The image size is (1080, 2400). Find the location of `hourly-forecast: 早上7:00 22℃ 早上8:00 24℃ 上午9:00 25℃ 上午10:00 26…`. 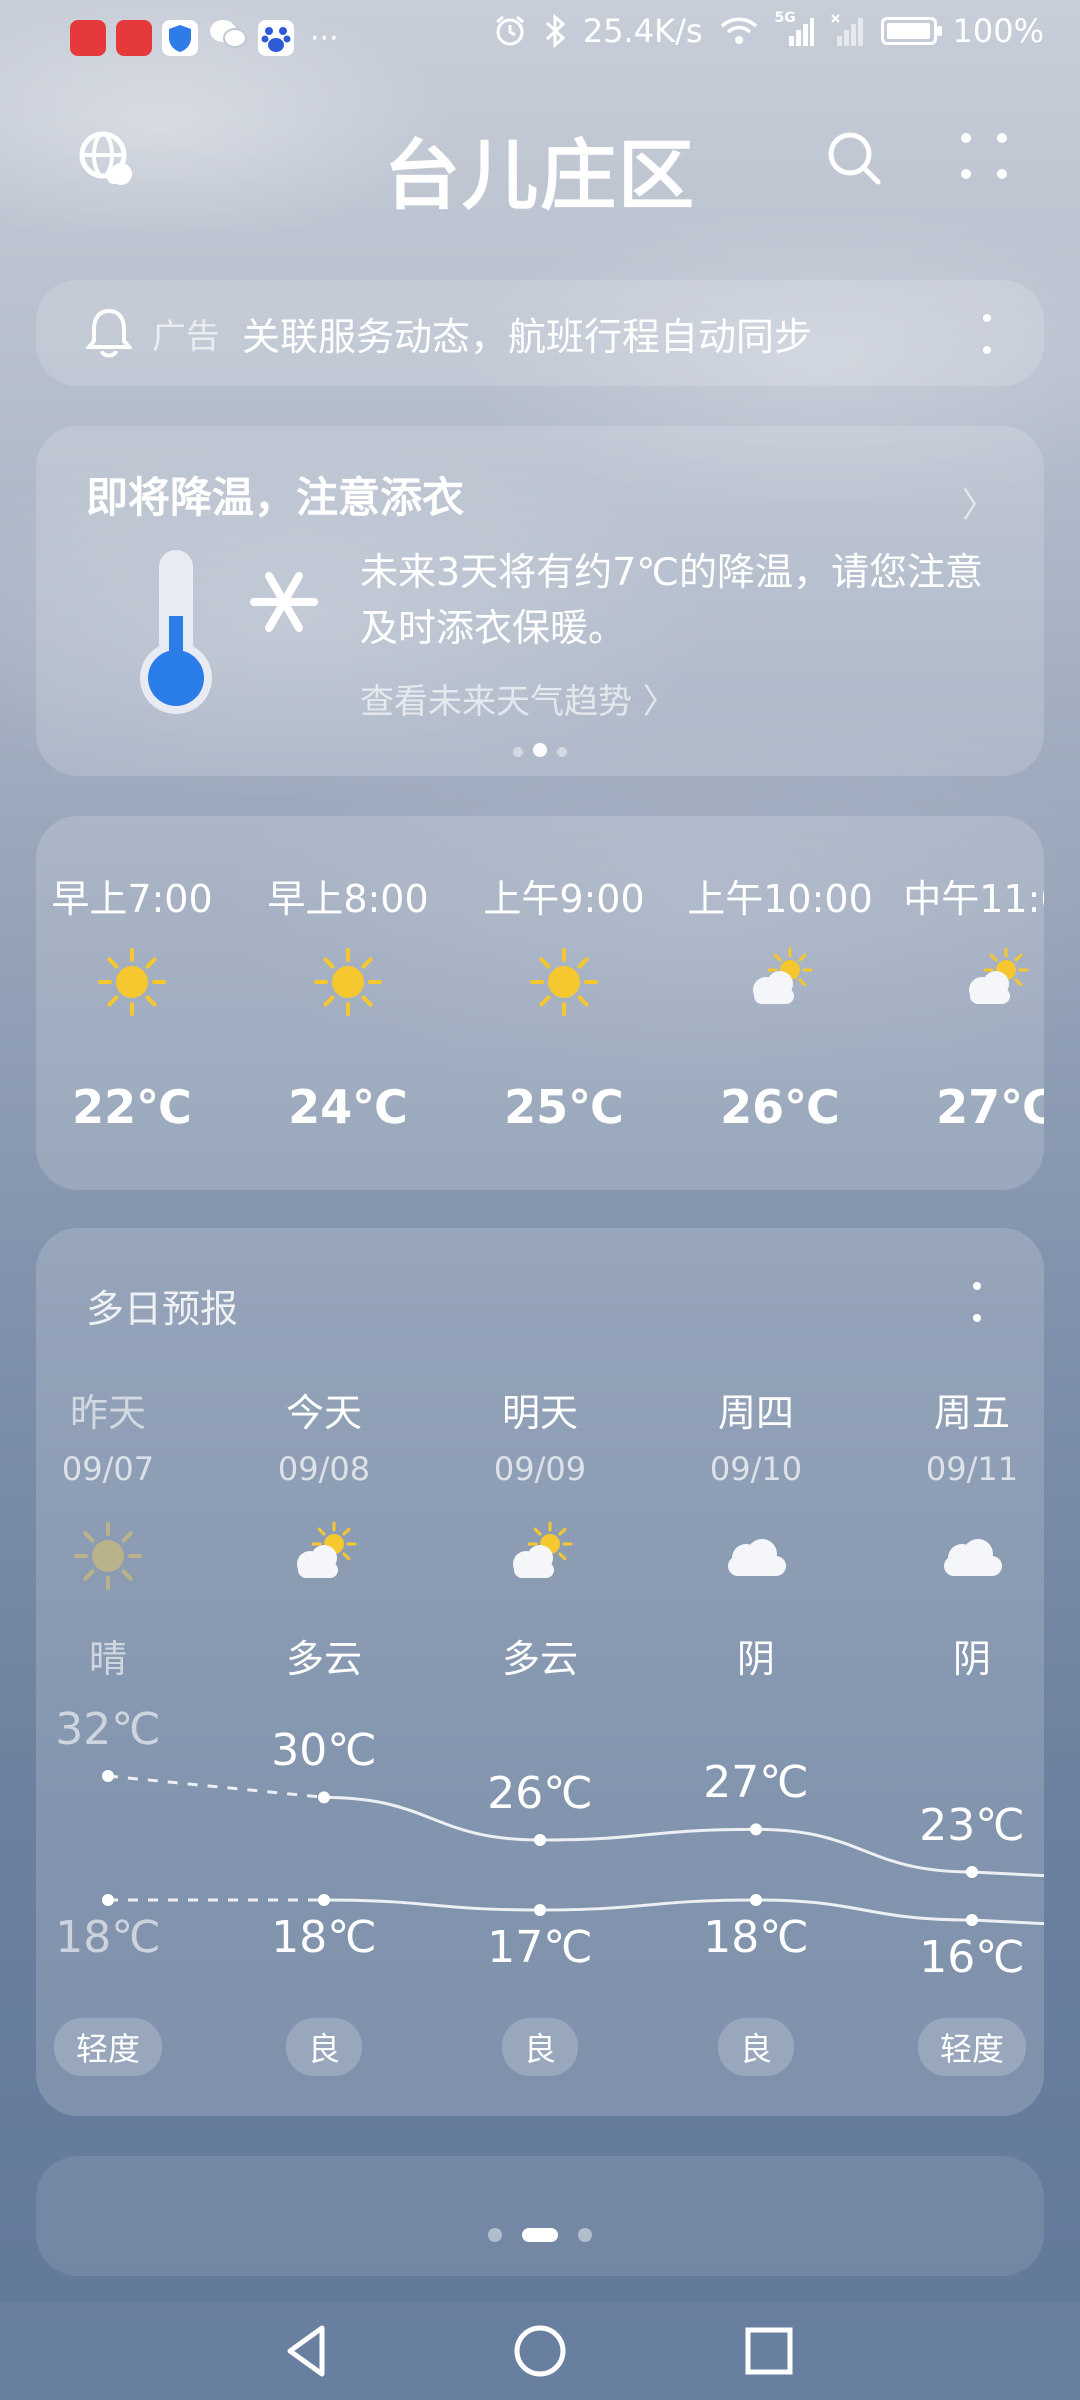

hourly-forecast: 早上7:00 22℃ 早上8:00 24℃ 上午9:00 25℃ 上午10:00 26… is located at coordinates (540, 1003).